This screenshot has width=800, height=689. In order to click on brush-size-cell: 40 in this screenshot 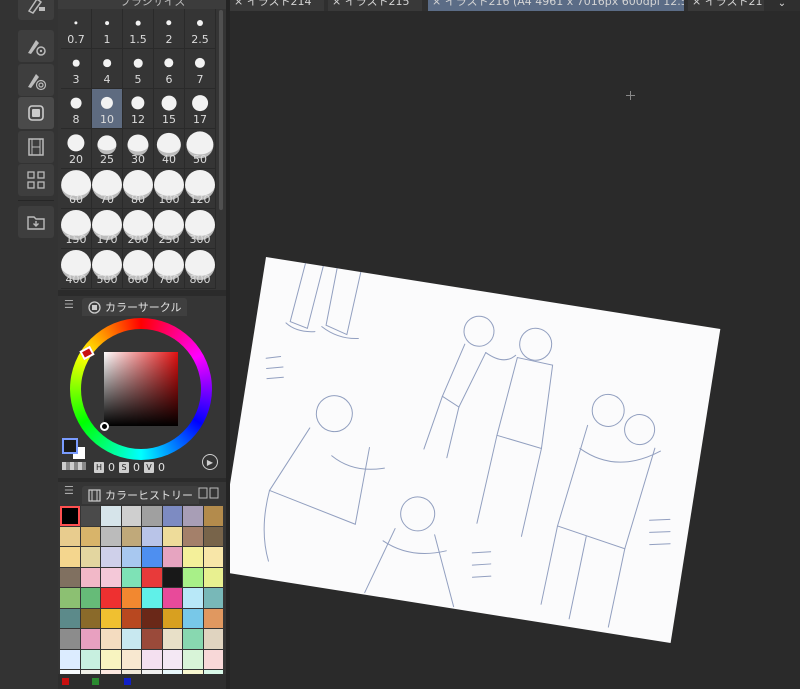, I will do `click(169, 149)`.